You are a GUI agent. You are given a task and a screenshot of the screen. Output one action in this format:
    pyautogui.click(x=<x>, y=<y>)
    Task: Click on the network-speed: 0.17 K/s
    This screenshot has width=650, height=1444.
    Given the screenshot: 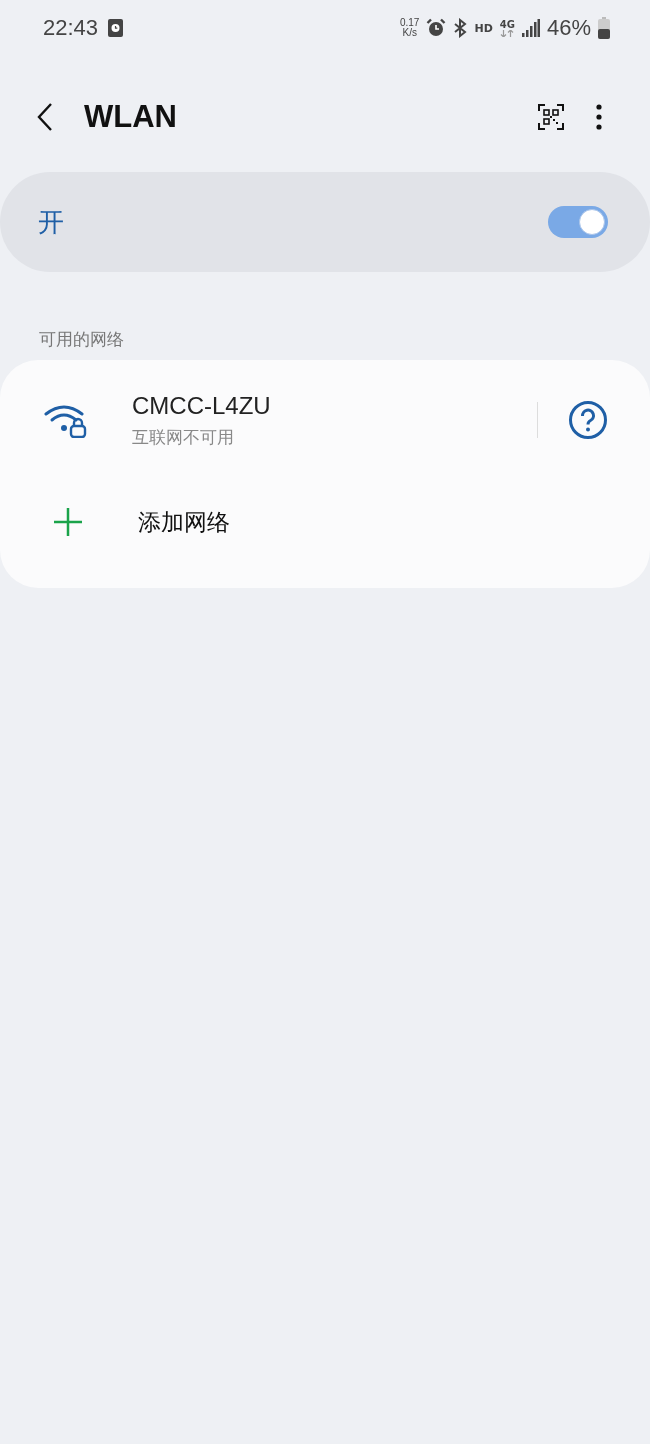 What is the action you would take?
    pyautogui.click(x=409, y=28)
    